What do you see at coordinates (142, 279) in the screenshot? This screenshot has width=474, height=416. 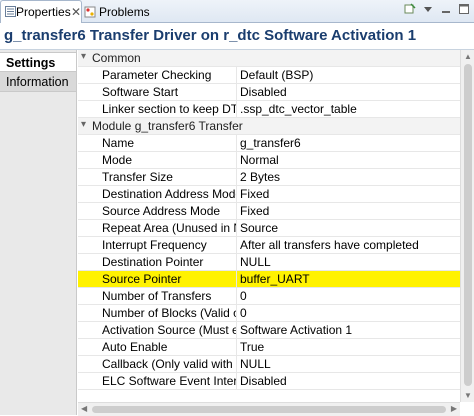 I see `property-key: Source Pointer` at bounding box center [142, 279].